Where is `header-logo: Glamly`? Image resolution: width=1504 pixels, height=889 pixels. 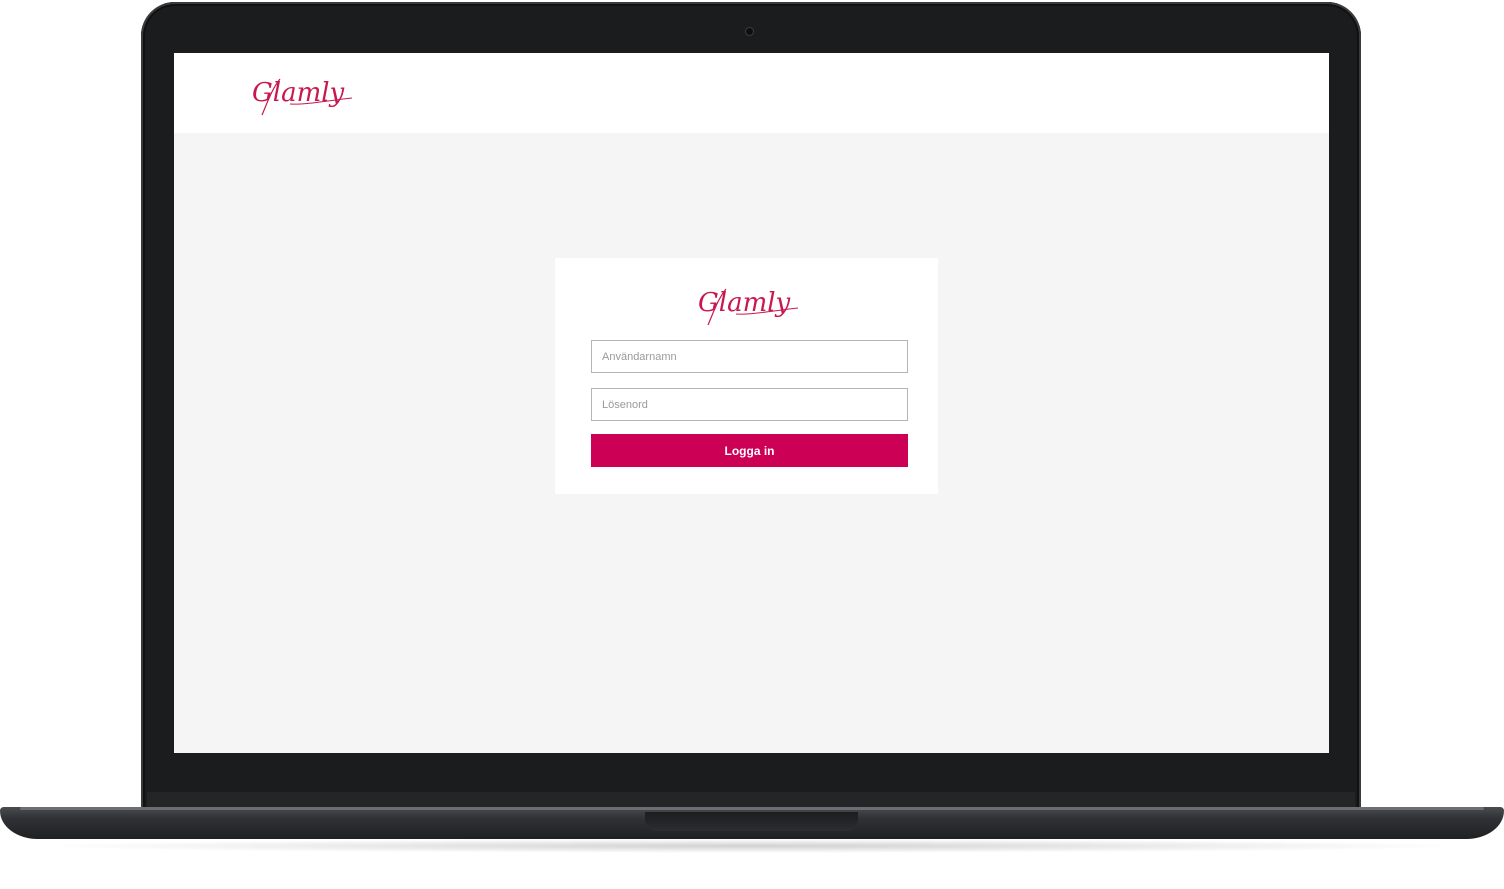
header-logo: Glamly is located at coordinates (302, 96).